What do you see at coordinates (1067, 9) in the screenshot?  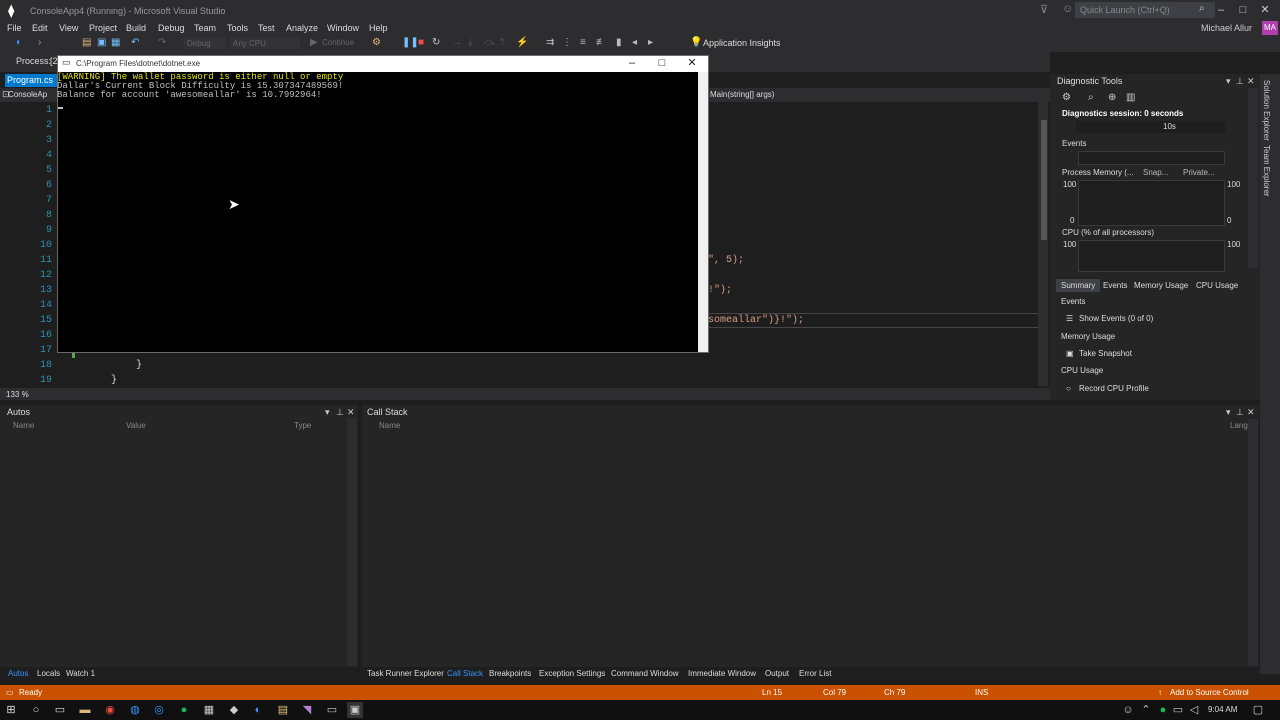 I see `feedback-icon: ☺` at bounding box center [1067, 9].